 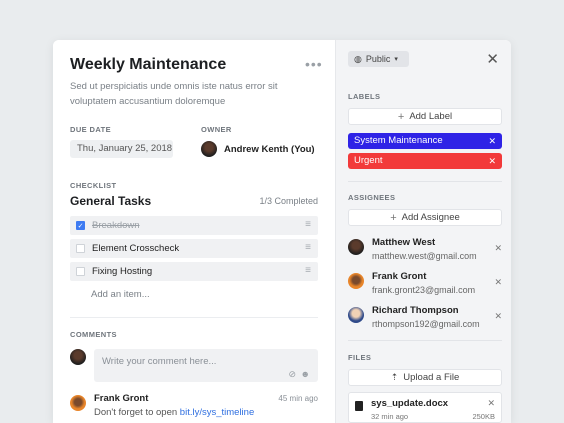 What do you see at coordinates (78, 357) in the screenshot?
I see `current-user-avatar` at bounding box center [78, 357].